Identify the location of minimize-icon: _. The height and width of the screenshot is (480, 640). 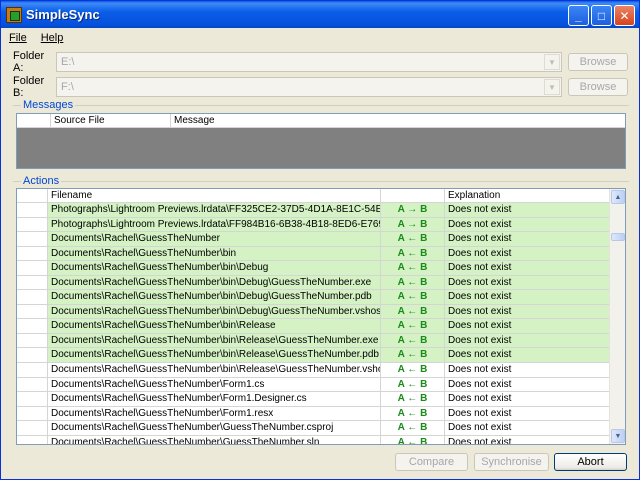
(578, 15).